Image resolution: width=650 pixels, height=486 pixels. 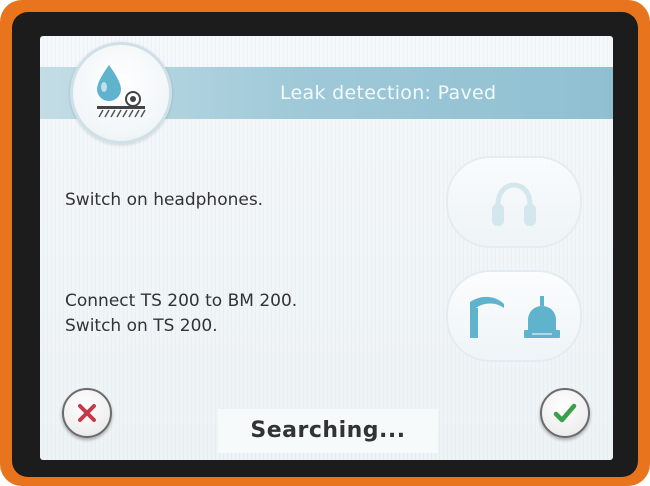 I want to click on step-2-text-line2: Switch on TS 200., so click(x=141, y=326).